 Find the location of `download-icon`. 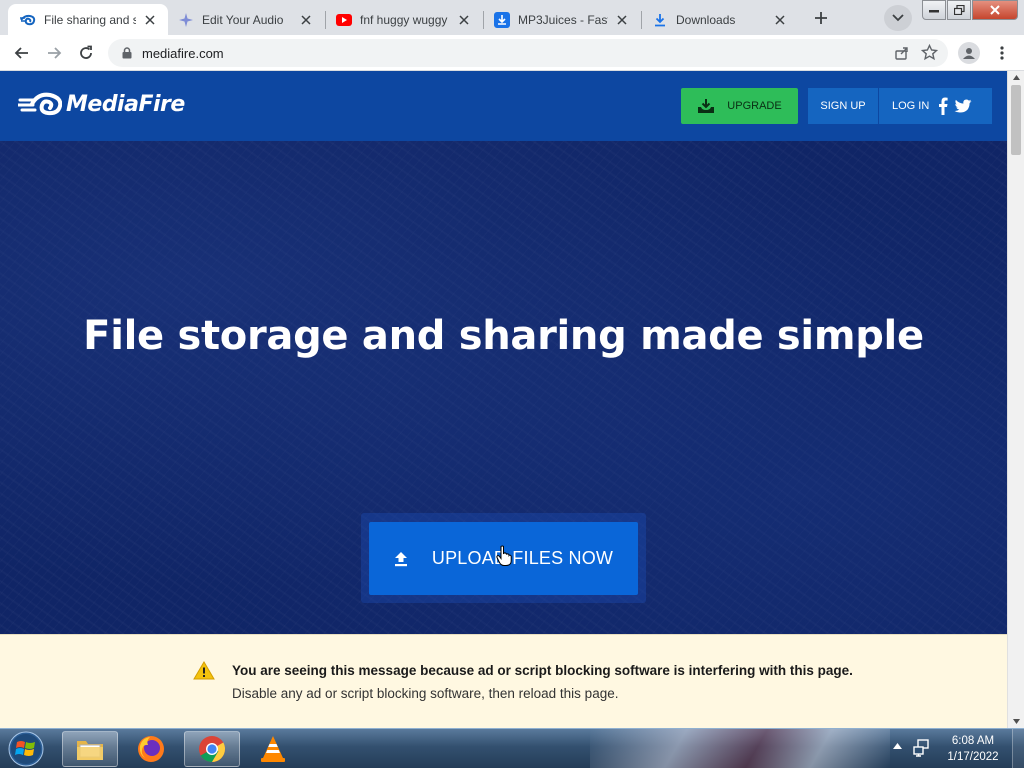

download-icon is located at coordinates (660, 20).